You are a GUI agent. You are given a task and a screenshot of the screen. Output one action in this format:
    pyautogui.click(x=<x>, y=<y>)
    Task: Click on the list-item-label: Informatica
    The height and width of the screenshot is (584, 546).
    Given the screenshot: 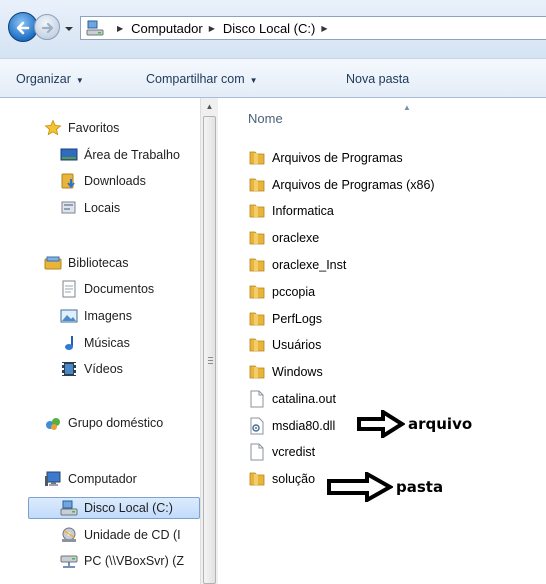 What is the action you would take?
    pyautogui.click(x=303, y=211)
    